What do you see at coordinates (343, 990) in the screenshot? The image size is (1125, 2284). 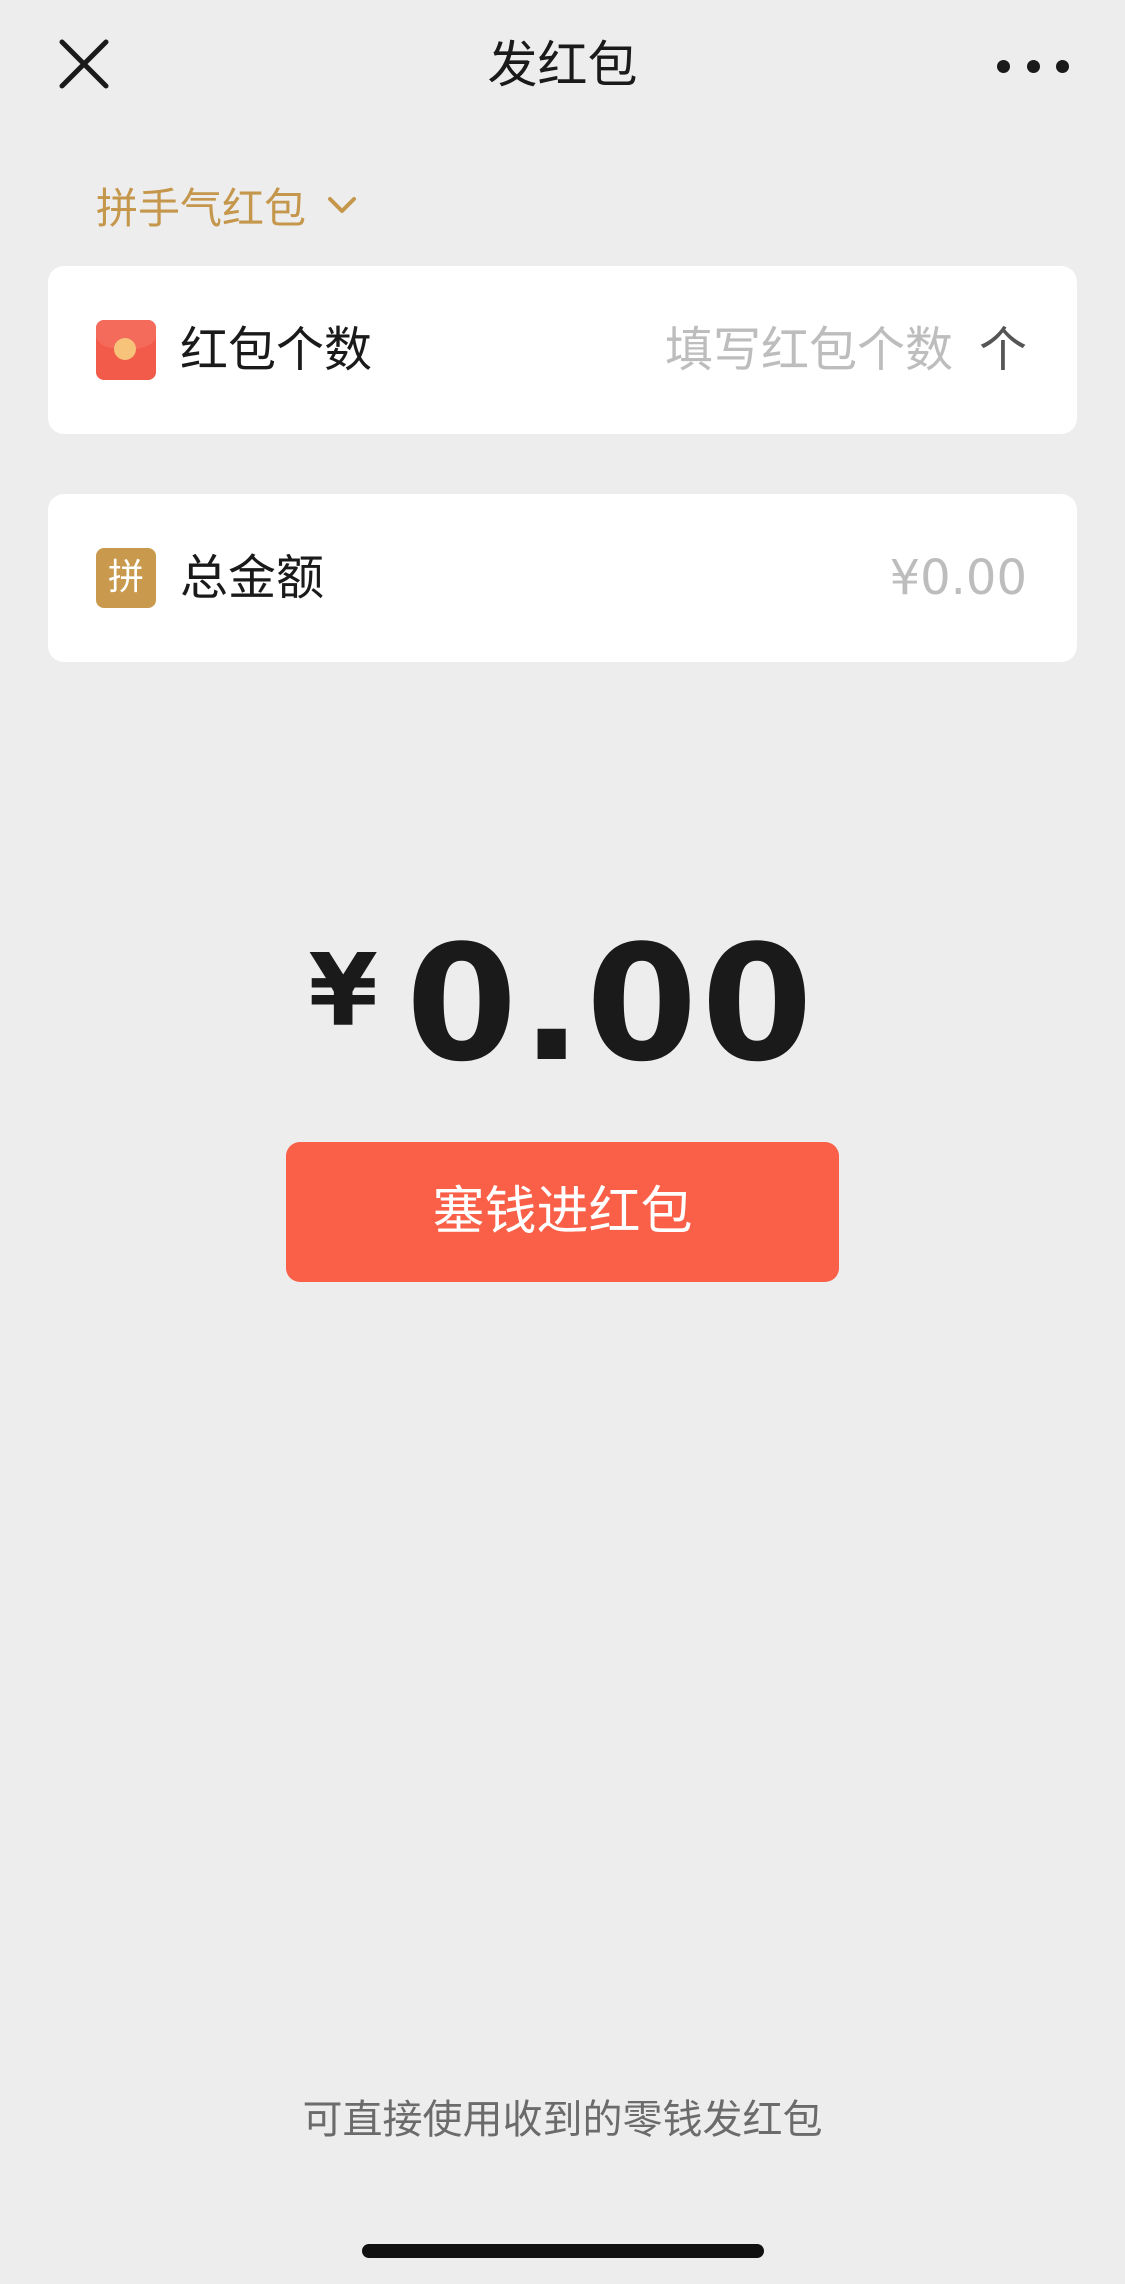 I see `currency-symbol: ¥` at bounding box center [343, 990].